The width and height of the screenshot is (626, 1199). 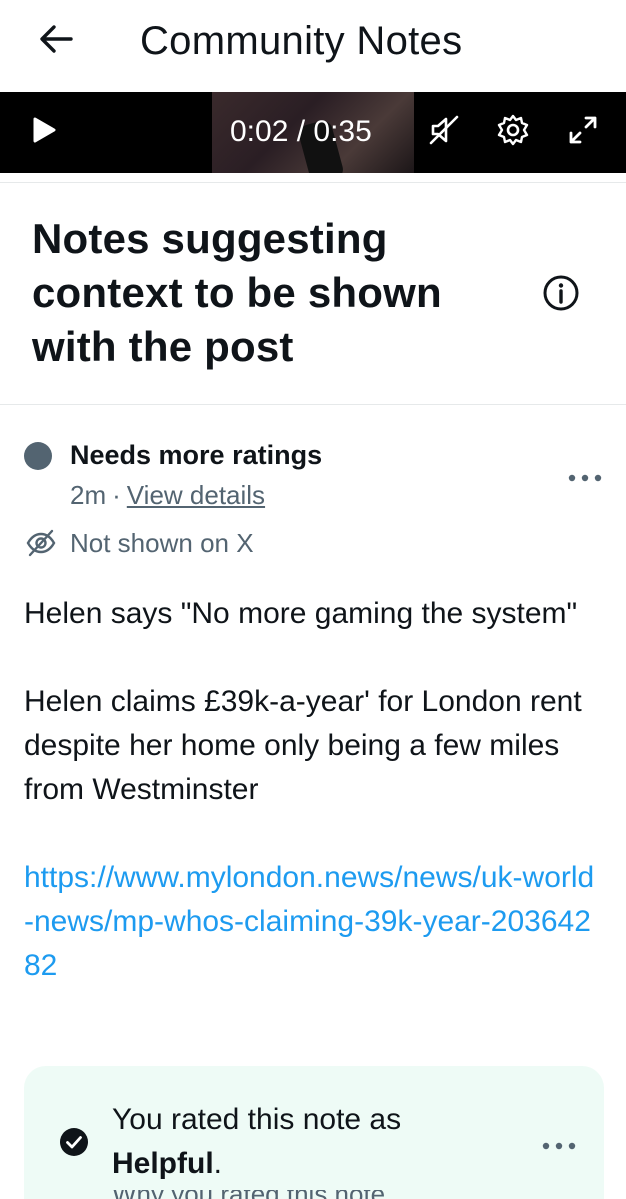 I want to click on note-meta: 2m · View details, so click(x=167, y=495).